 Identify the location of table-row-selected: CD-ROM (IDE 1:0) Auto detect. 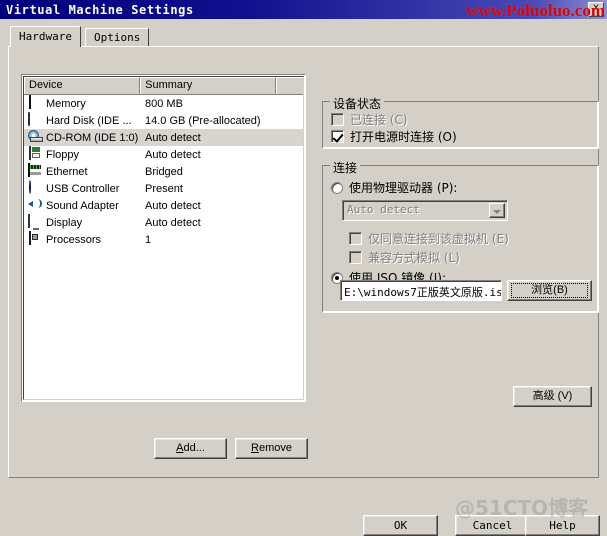
(163, 137).